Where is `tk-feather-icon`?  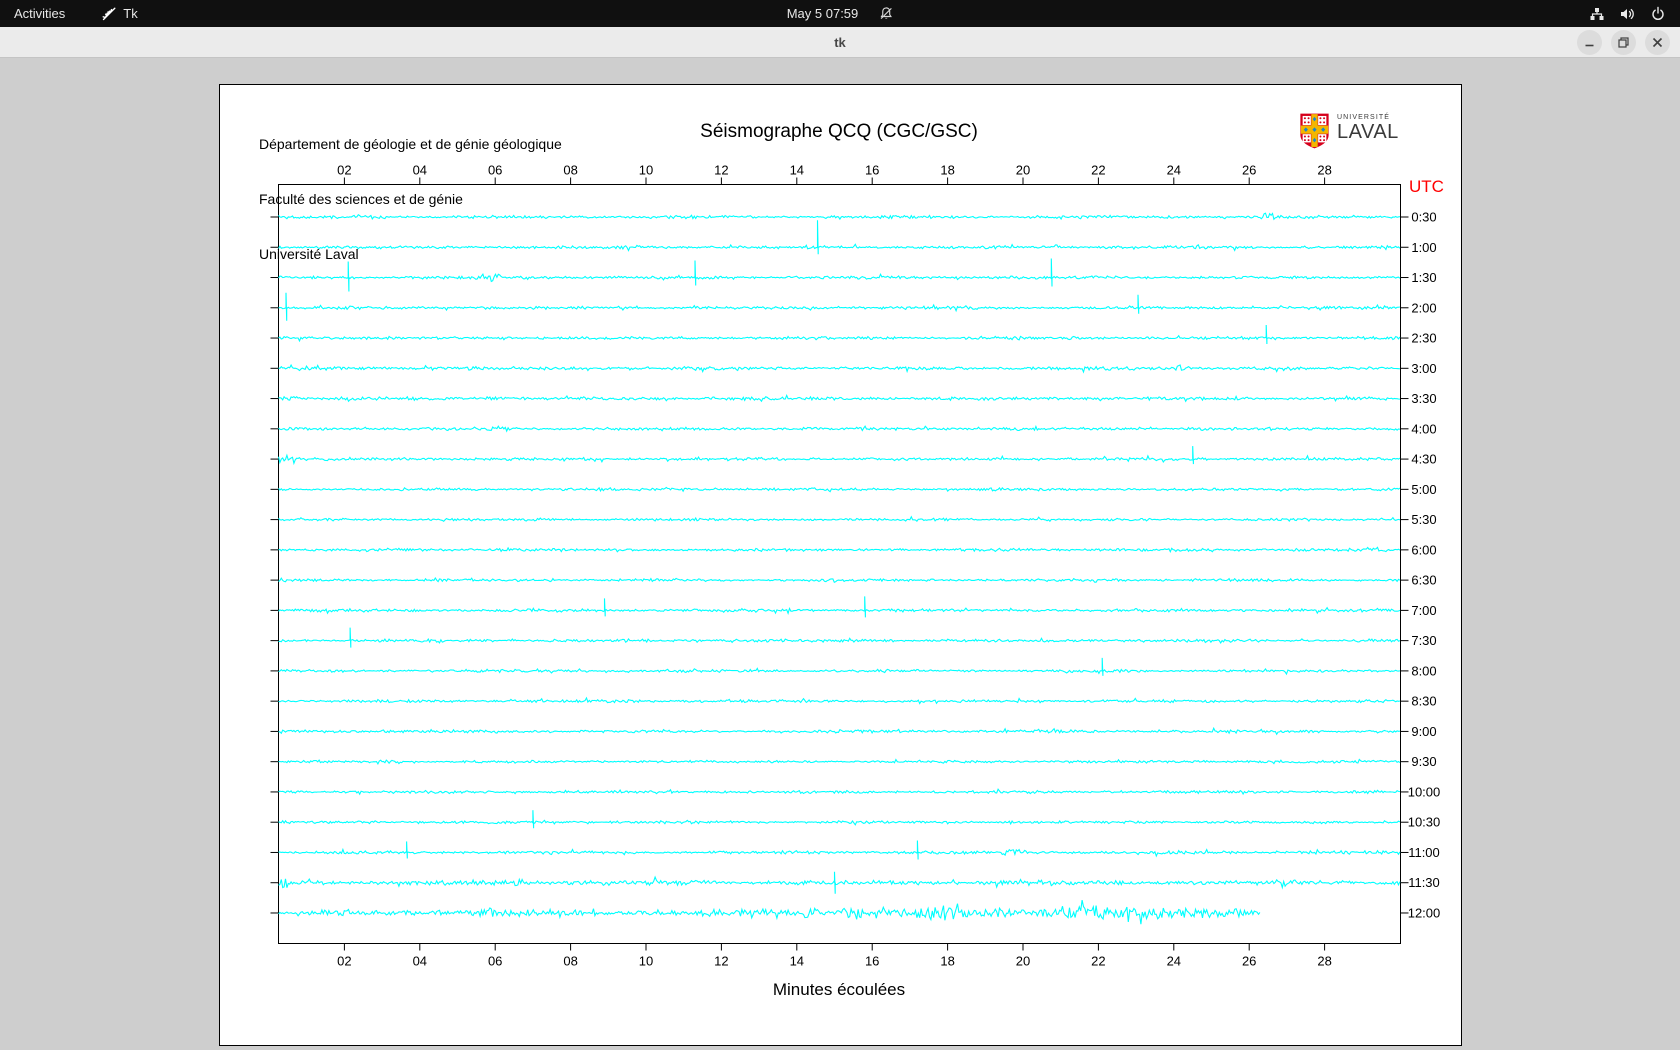 tk-feather-icon is located at coordinates (109, 14).